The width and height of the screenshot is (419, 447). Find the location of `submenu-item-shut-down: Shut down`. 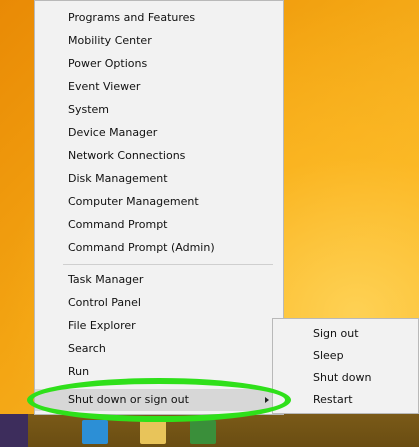

submenu-item-shut-down: Shut down is located at coordinates (346, 378).